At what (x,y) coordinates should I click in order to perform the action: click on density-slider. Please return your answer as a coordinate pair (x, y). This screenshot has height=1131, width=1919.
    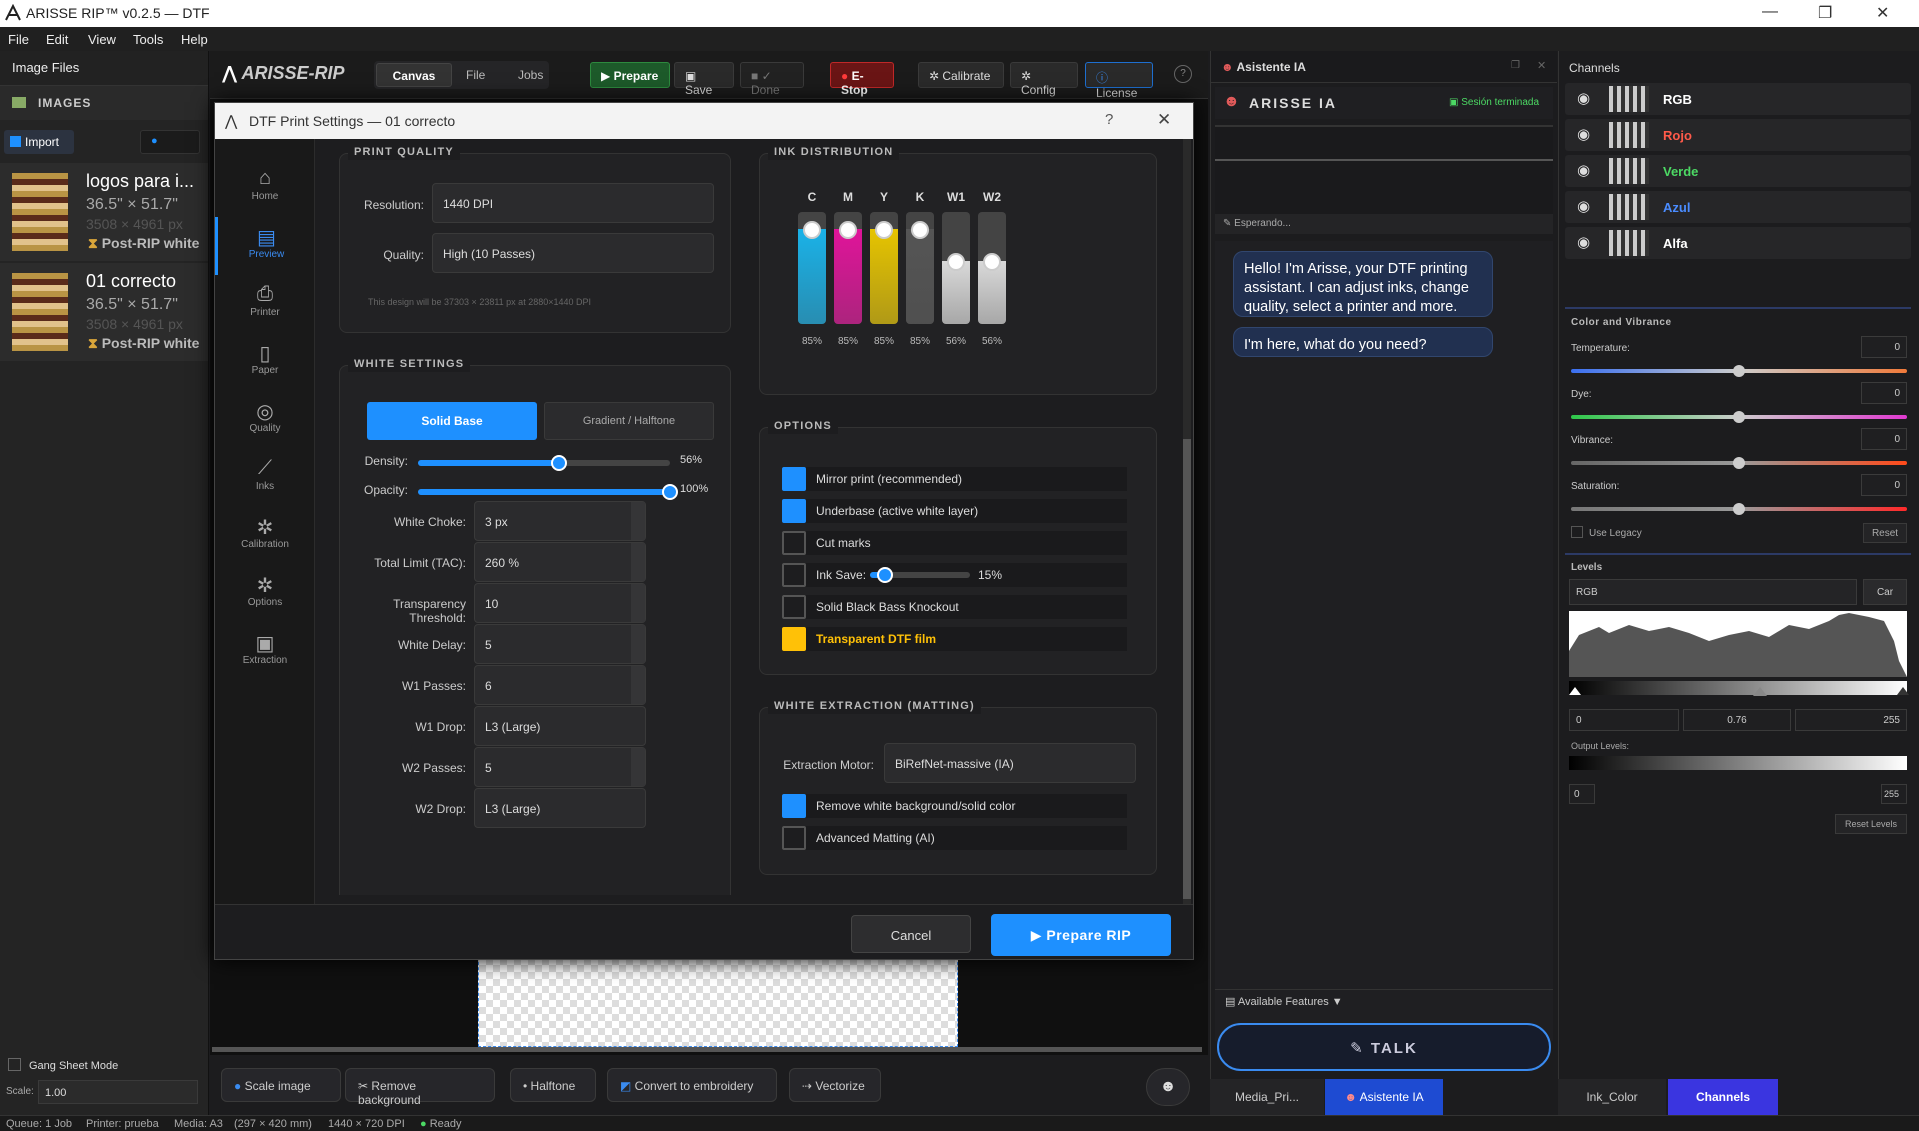
    Looking at the image, I should click on (544, 463).